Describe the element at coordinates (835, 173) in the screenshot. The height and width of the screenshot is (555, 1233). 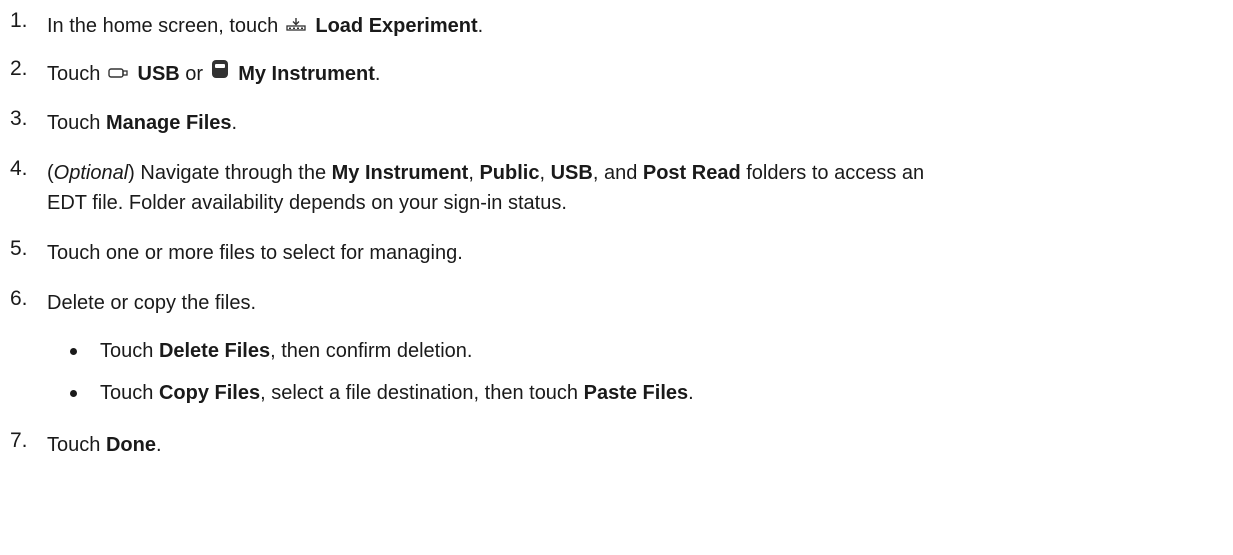
I see `step-text-post: folders to access an` at that location.